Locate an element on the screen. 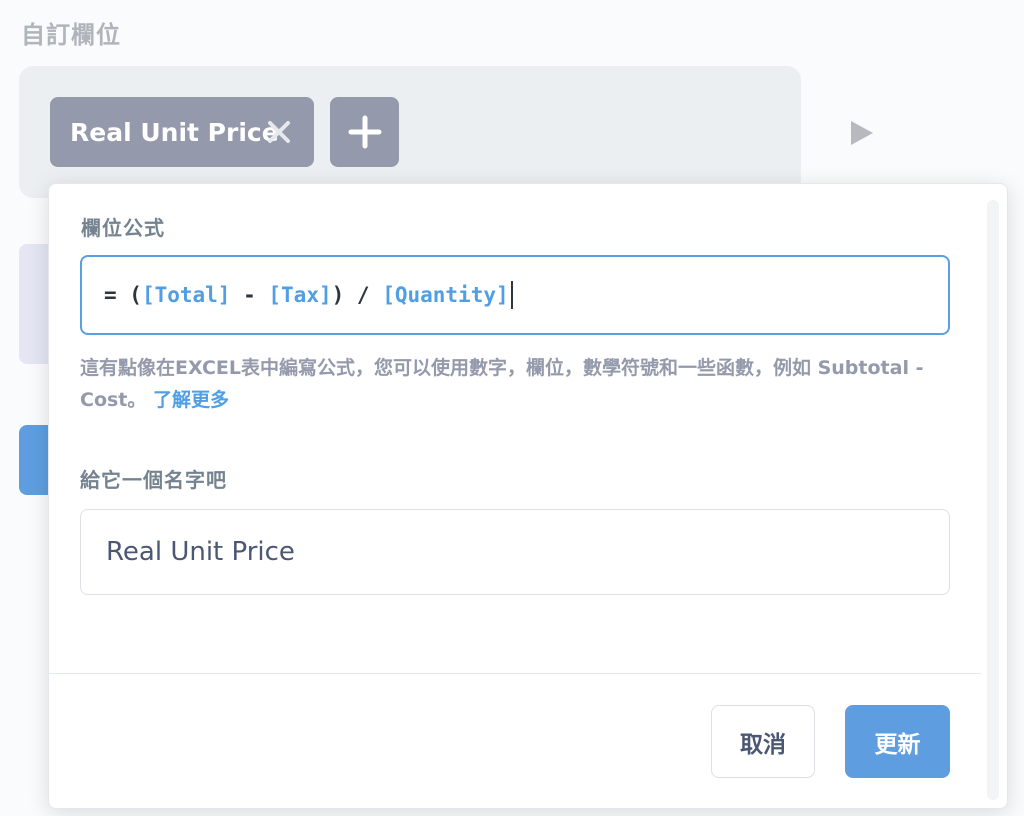 The image size is (1024, 816). formula-token-field: [Tax] is located at coordinates (300, 295).